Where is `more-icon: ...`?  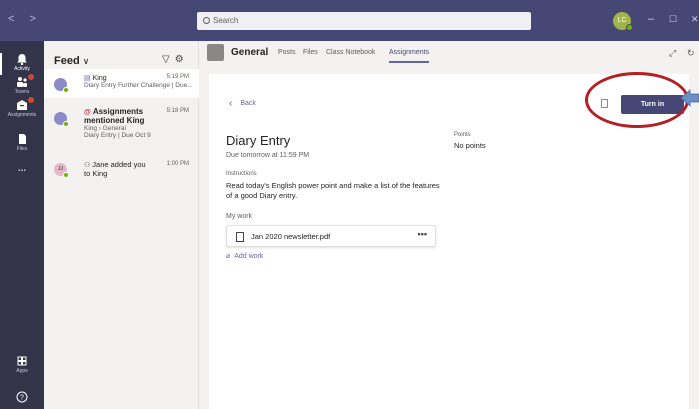
more-icon: ... is located at coordinates (22, 168).